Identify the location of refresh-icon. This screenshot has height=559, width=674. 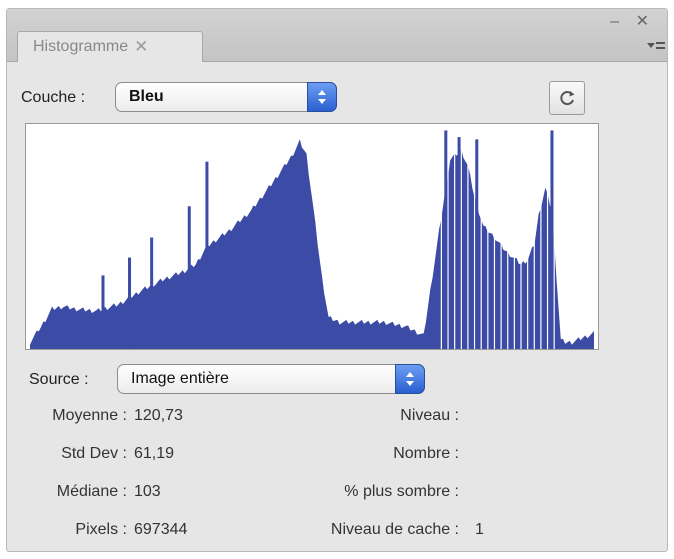
(567, 98).